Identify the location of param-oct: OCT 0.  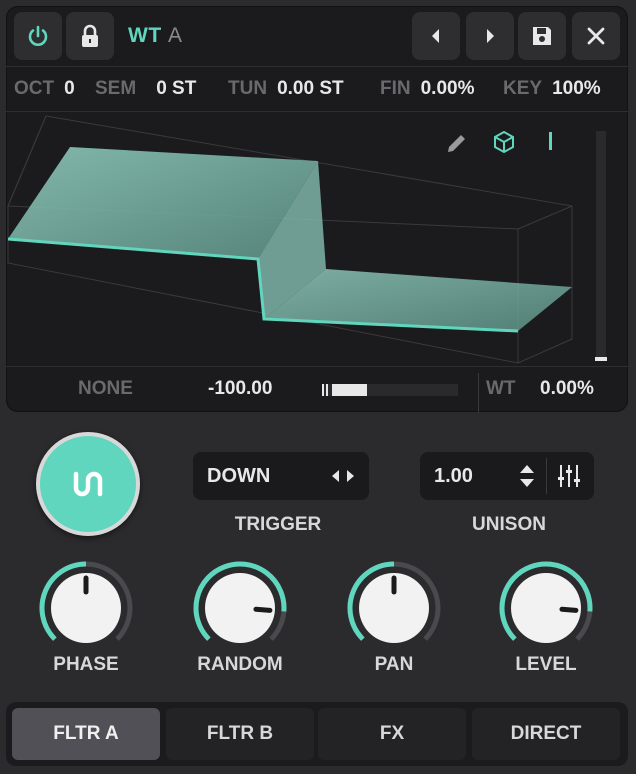
(44, 89).